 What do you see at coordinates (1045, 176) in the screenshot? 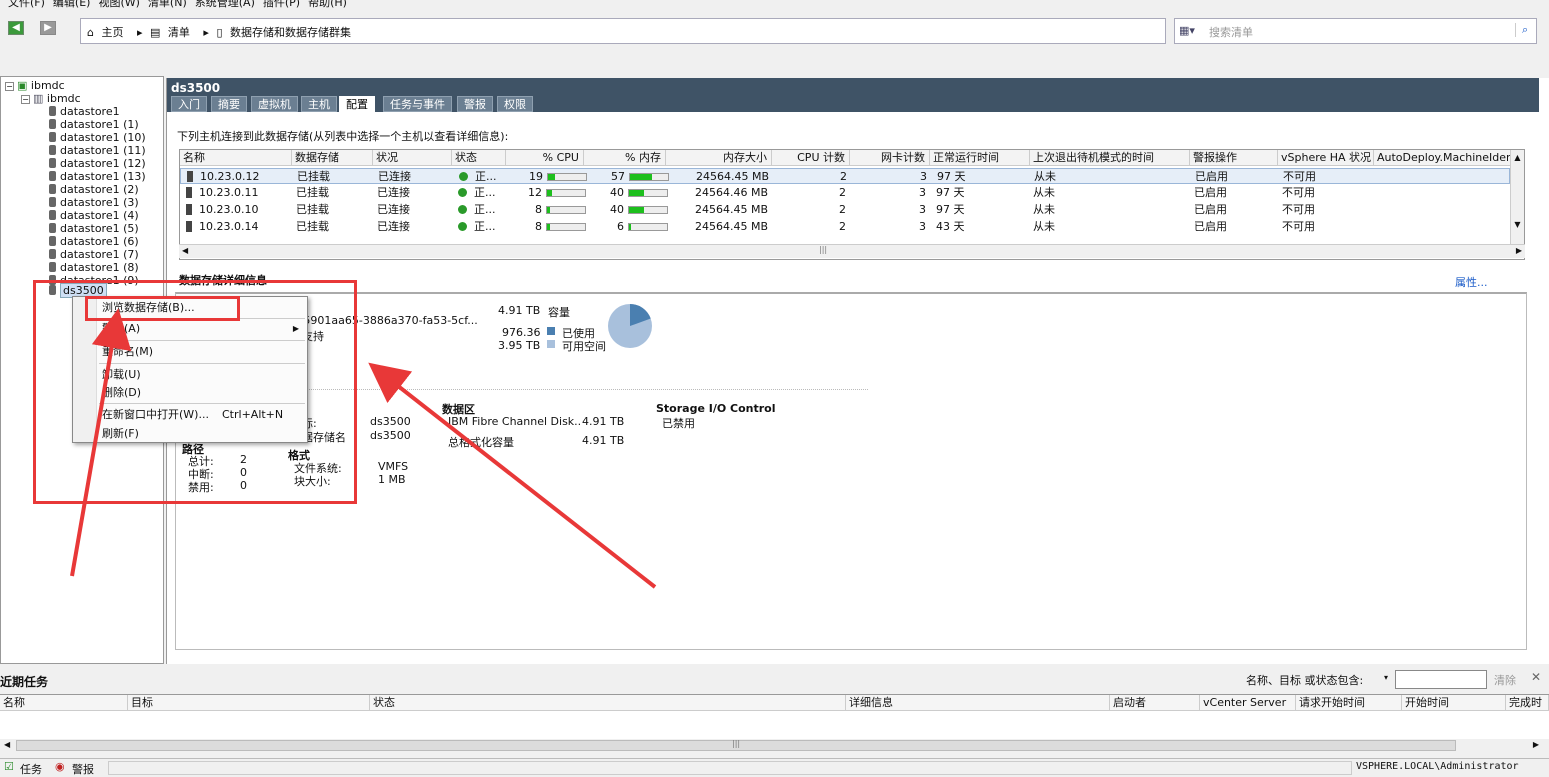
I see `cell-standby: 从未` at bounding box center [1045, 176].